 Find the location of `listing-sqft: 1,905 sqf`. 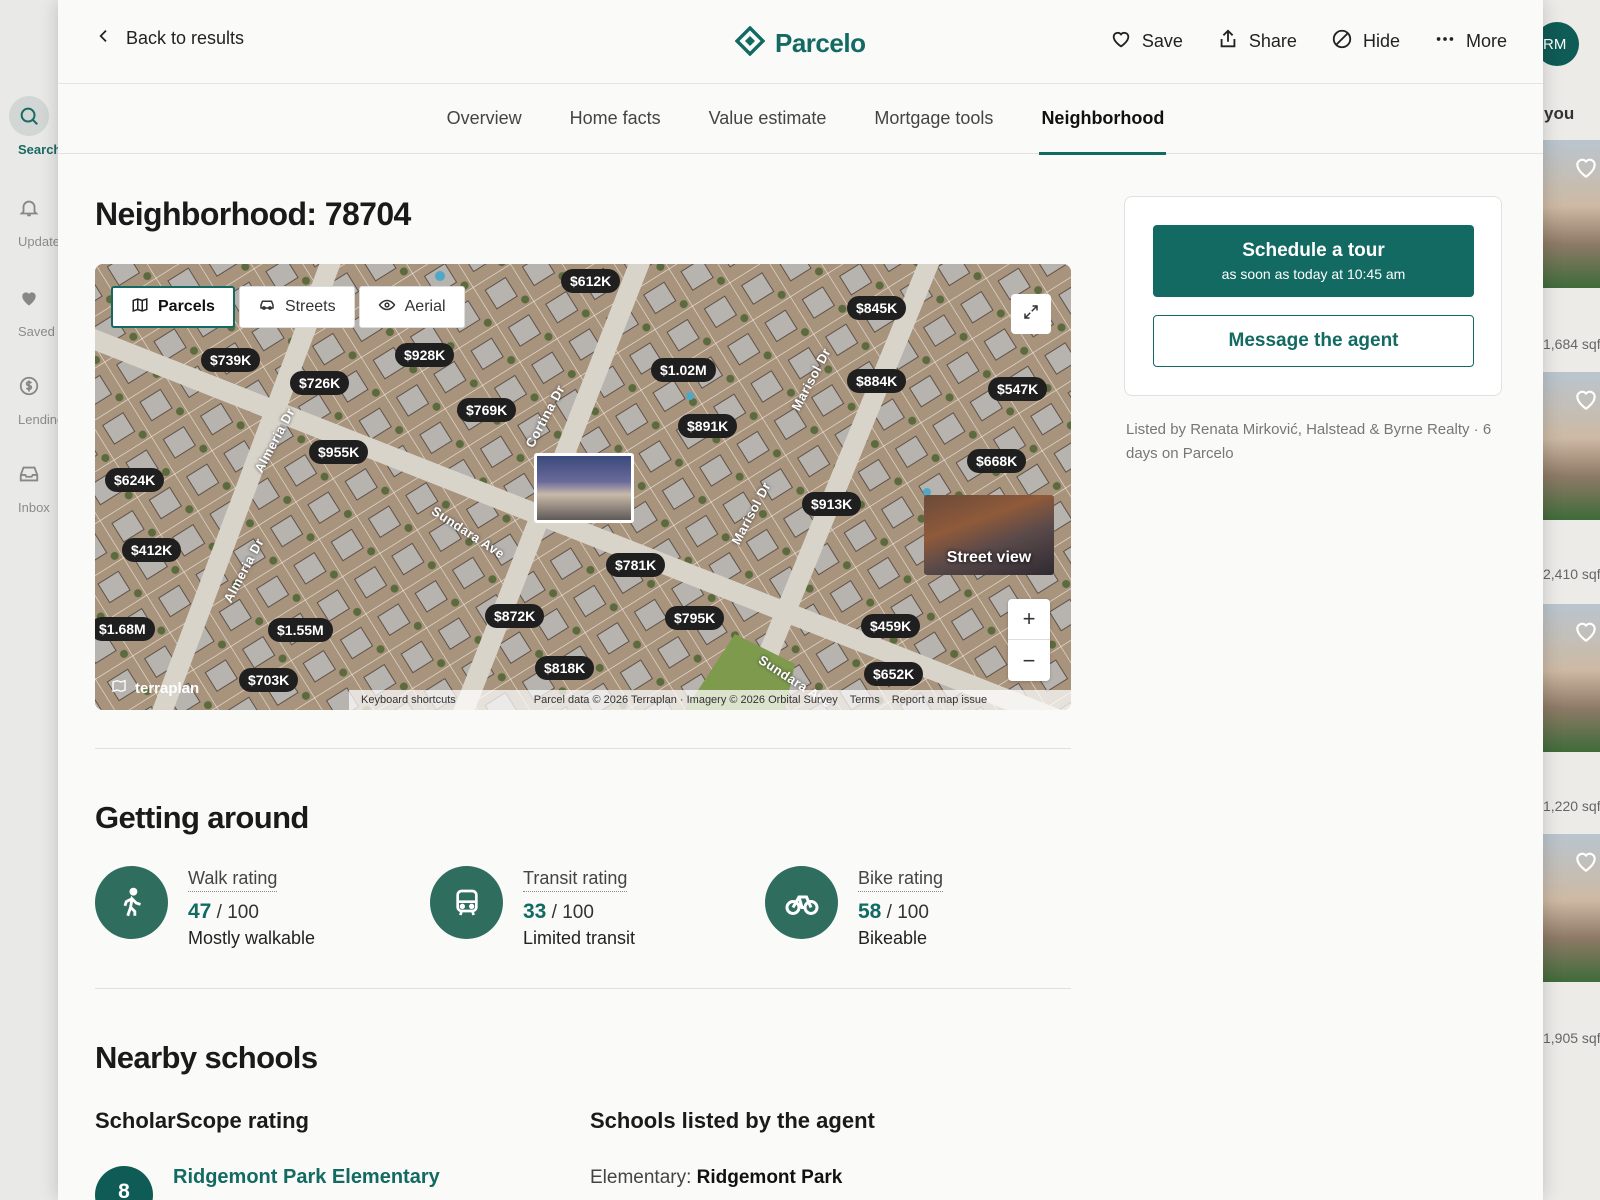

listing-sqft: 1,905 sqf is located at coordinates (1571, 1038).